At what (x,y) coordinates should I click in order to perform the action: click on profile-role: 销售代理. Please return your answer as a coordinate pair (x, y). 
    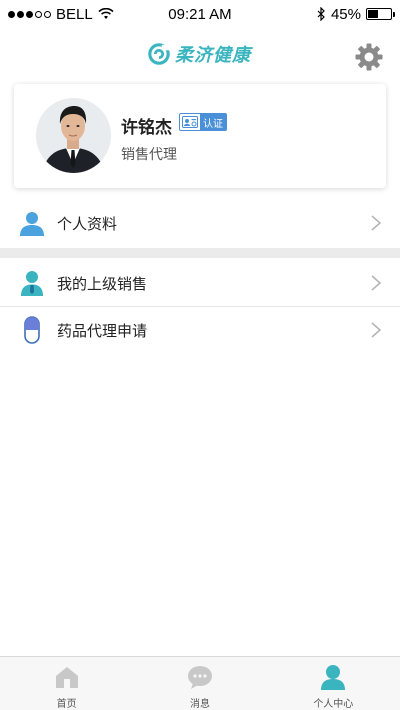
    Looking at the image, I should click on (149, 155).